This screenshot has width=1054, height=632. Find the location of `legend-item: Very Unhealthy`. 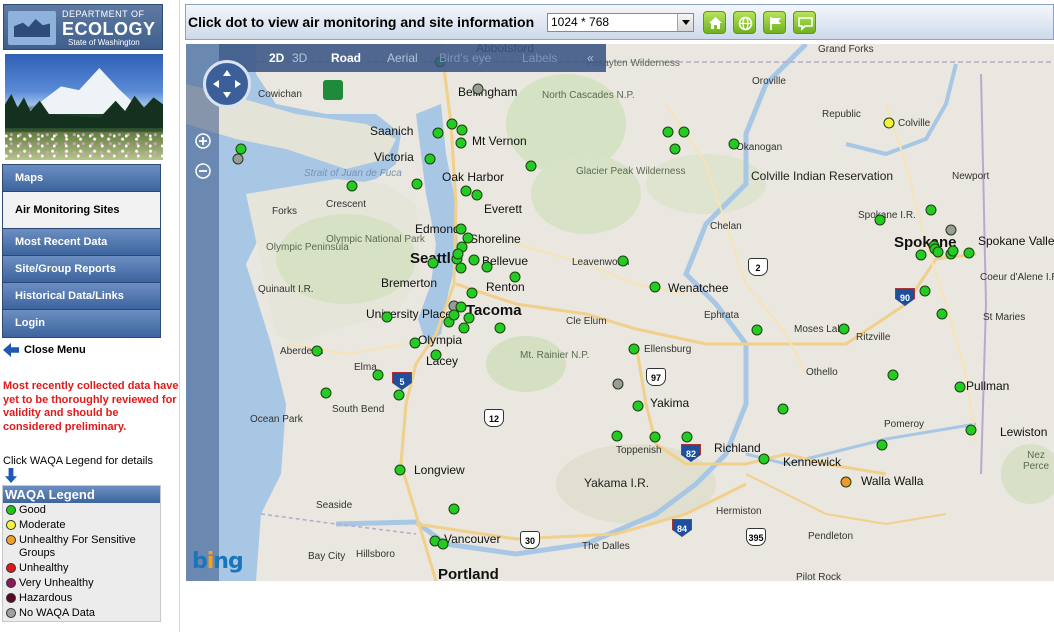

legend-item: Very Unhealthy is located at coordinates (81, 583).